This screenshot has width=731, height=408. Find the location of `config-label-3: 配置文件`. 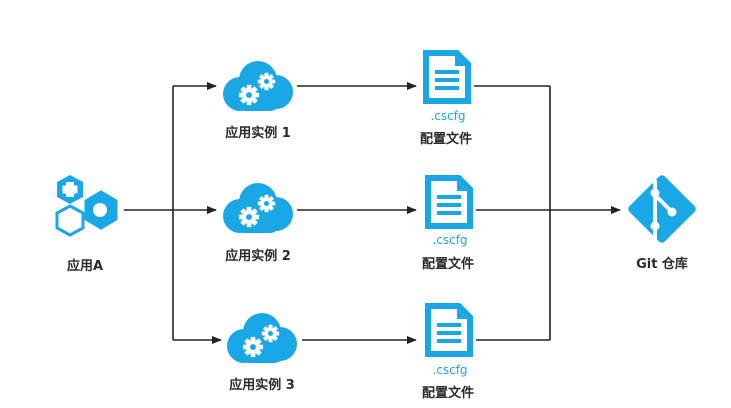

config-label-3: 配置文件 is located at coordinates (448, 393).